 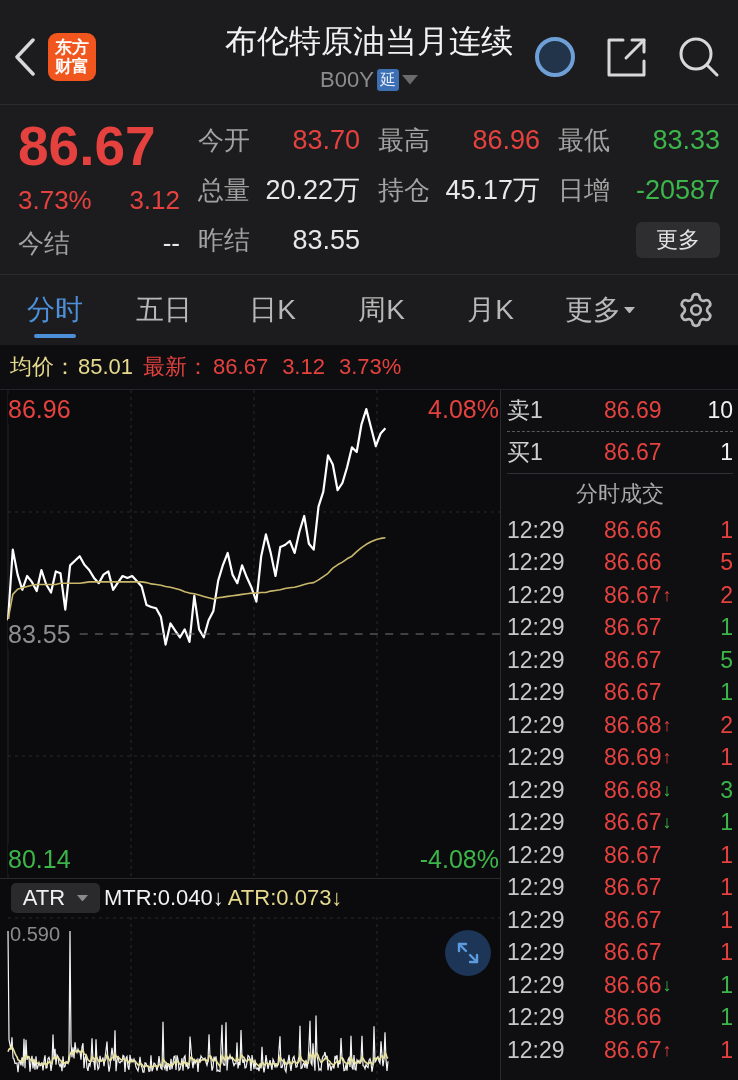 What do you see at coordinates (381, 310) in the screenshot?
I see `period-tab: 周K` at bounding box center [381, 310].